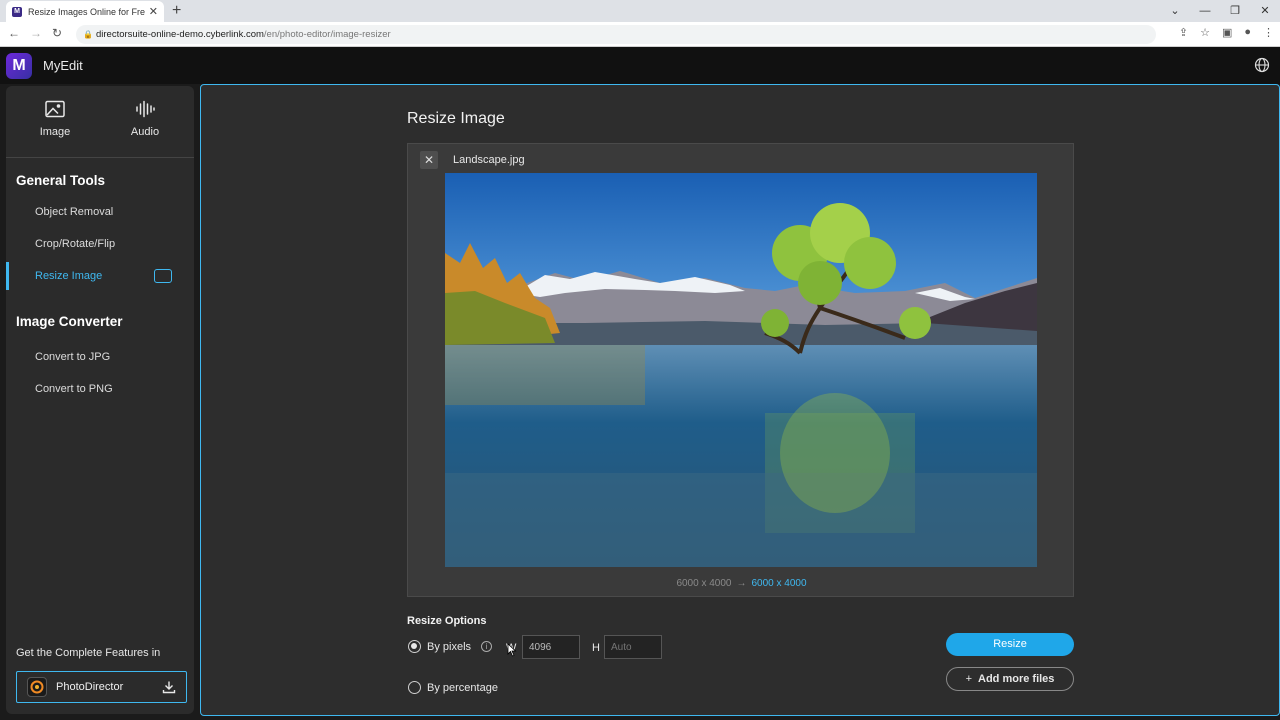  What do you see at coordinates (414, 687) in the screenshot?
I see `by-percentage-radio` at bounding box center [414, 687].